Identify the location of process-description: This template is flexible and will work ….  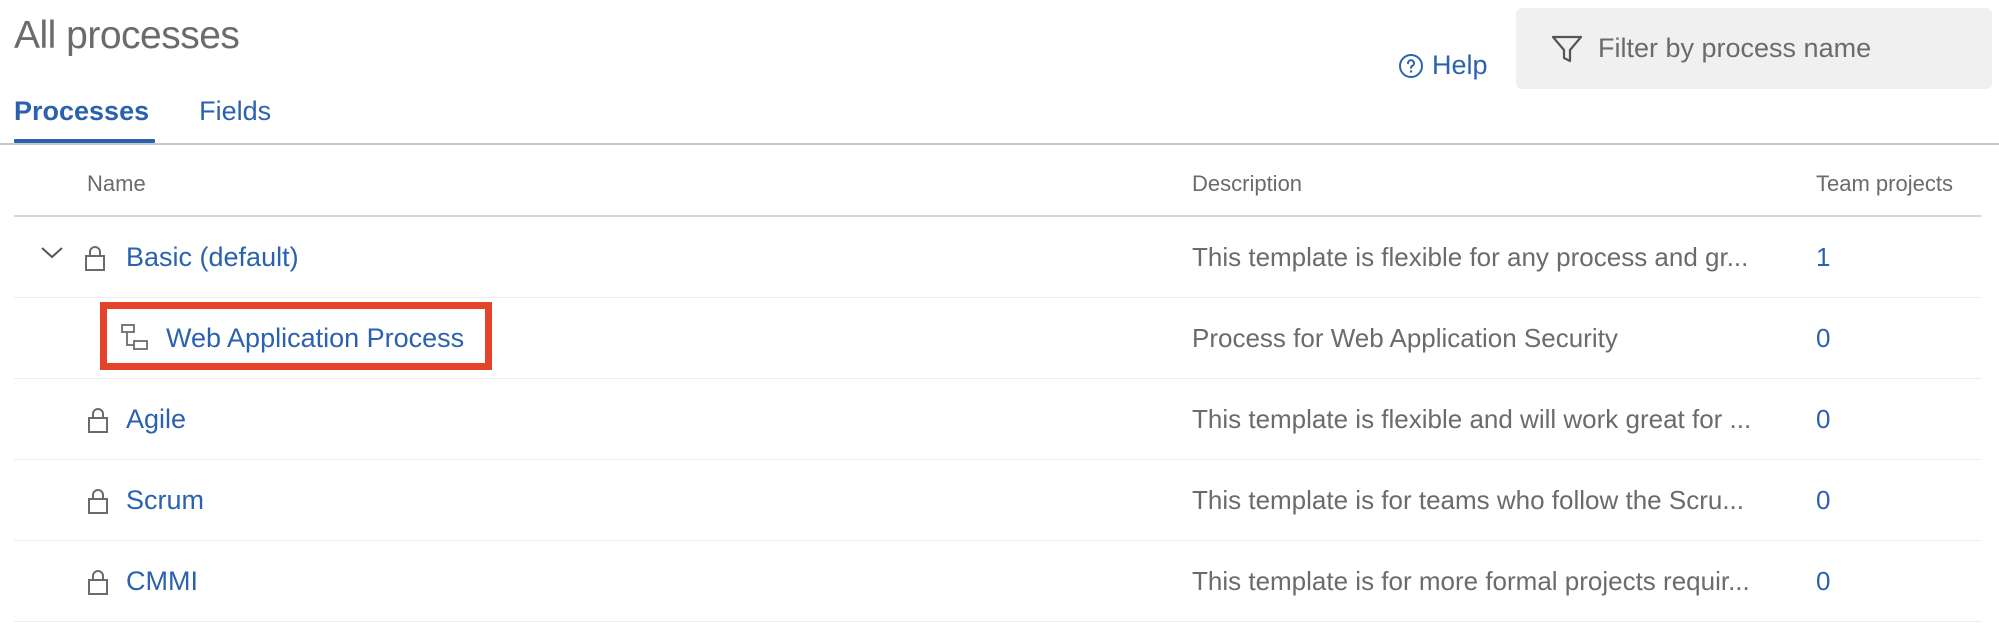
(1472, 419).